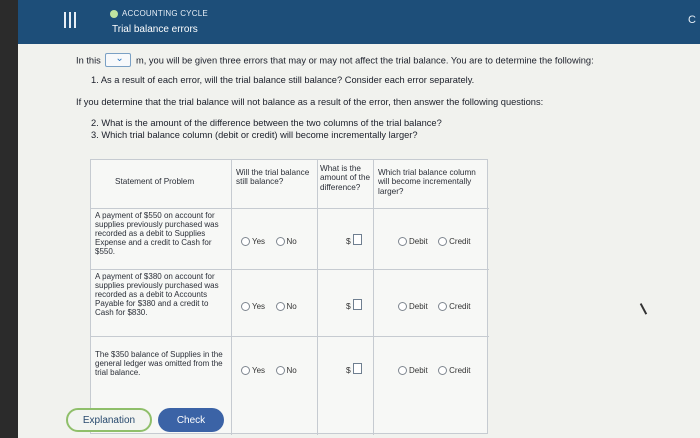 This screenshot has width=700, height=438. What do you see at coordinates (437, 242) in the screenshot?
I see `column-options-1: Debit Credit` at bounding box center [437, 242].